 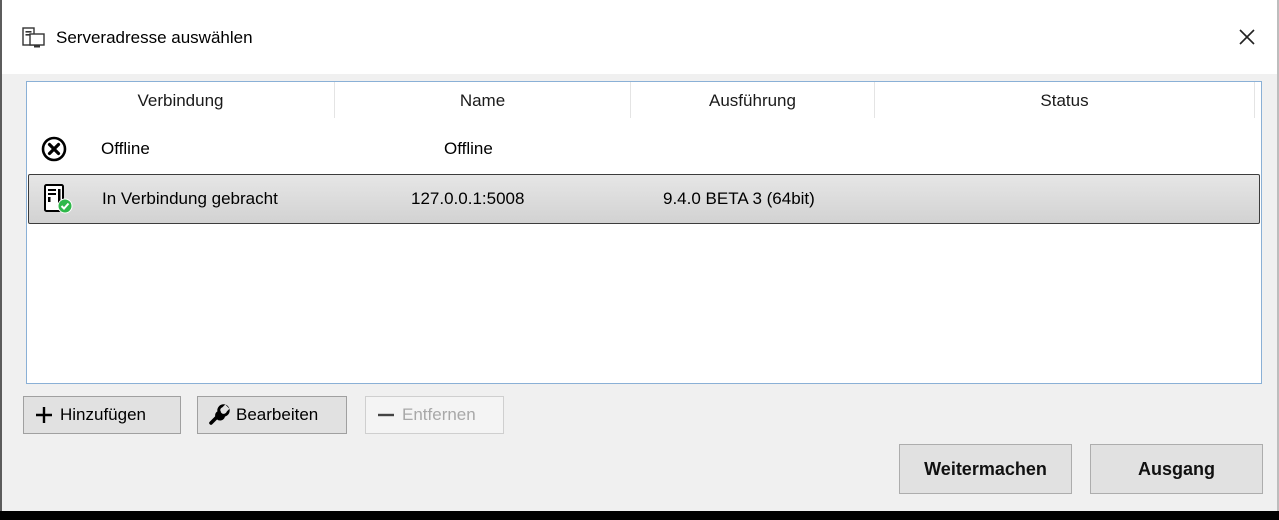 What do you see at coordinates (54, 149) in the screenshot?
I see `offline-x-icon` at bounding box center [54, 149].